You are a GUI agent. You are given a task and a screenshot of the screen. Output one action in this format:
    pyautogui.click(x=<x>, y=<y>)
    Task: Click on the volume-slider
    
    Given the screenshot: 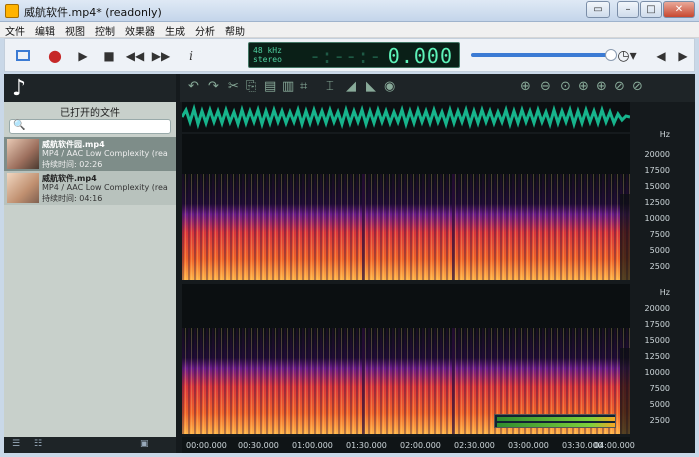 What is the action you would take?
    pyautogui.click(x=544, y=55)
    